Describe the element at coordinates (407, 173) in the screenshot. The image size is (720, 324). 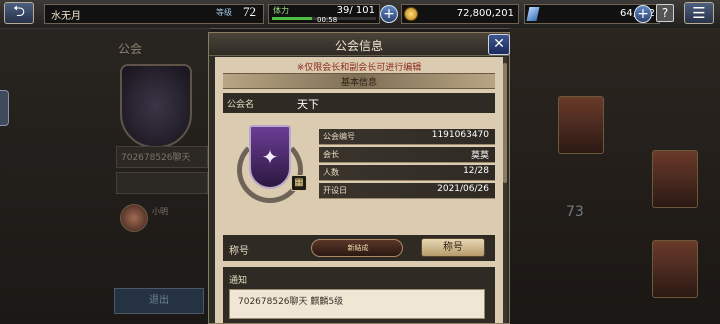
I see `info-row-members: 人数 12/28` at that location.